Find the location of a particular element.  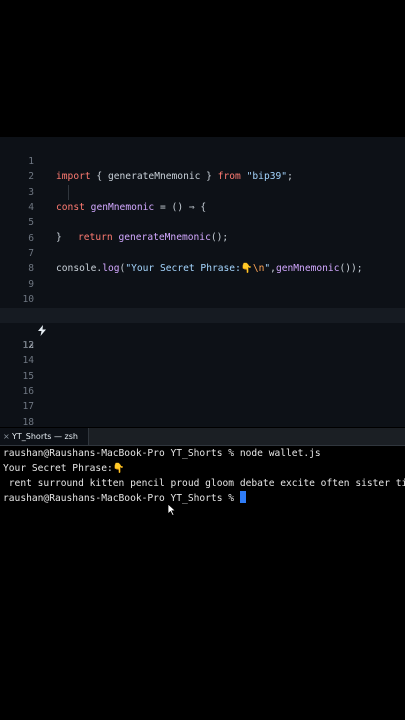

code-line: 11 is located at coordinates (202, 306).